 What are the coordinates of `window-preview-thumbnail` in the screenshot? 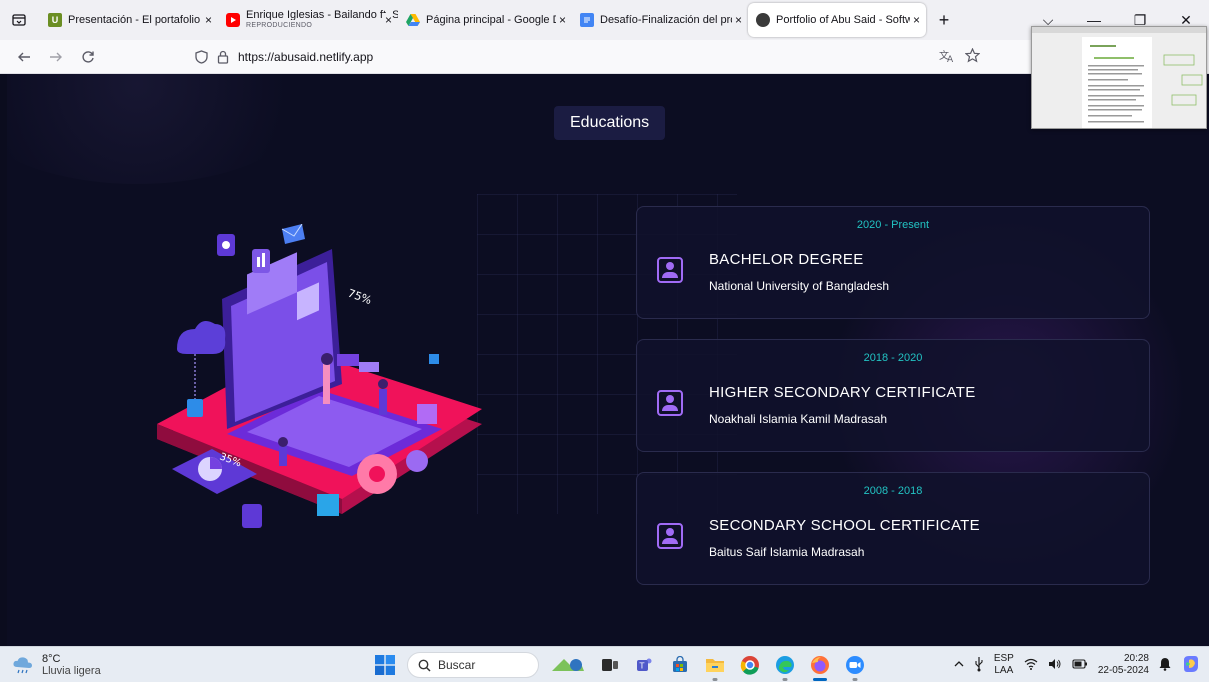 It's located at (1119, 77).